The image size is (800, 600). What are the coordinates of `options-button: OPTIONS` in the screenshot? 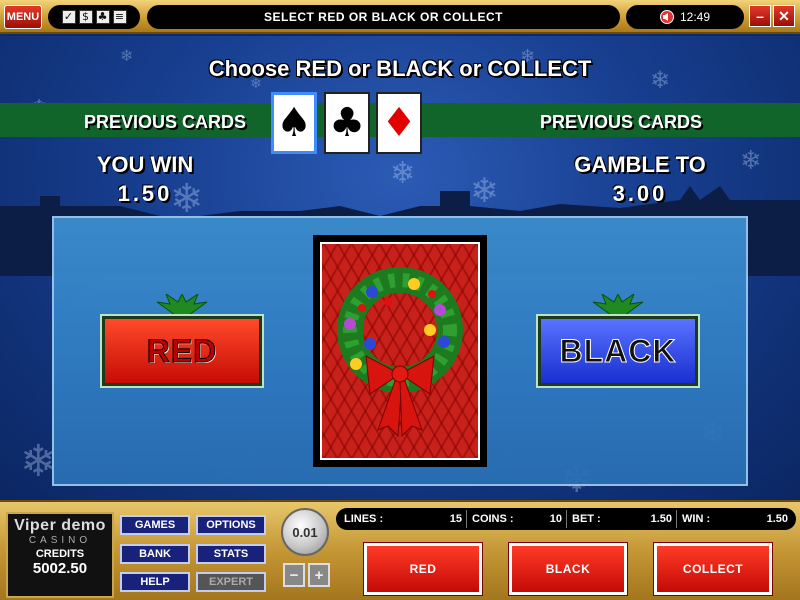 It's located at (231, 525).